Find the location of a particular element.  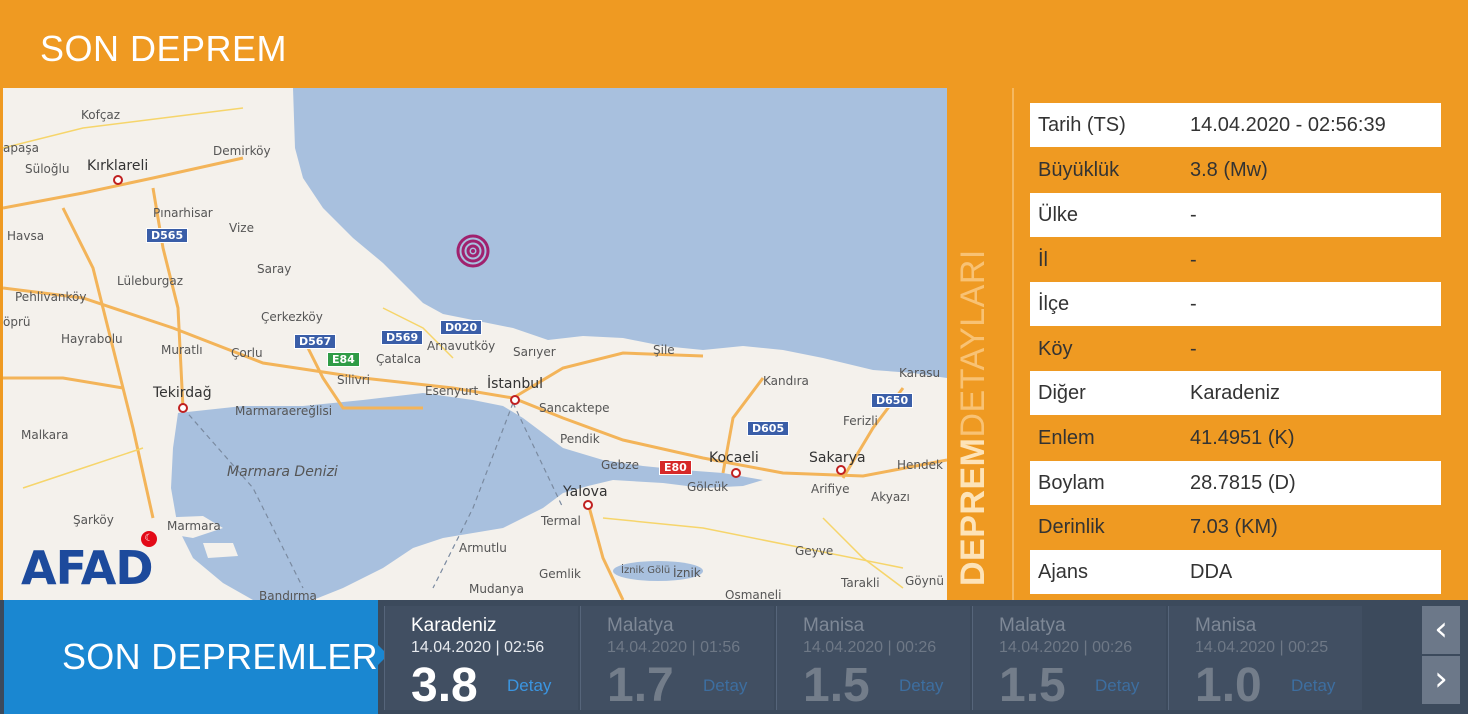

map-label: Şarköy is located at coordinates (93, 520).